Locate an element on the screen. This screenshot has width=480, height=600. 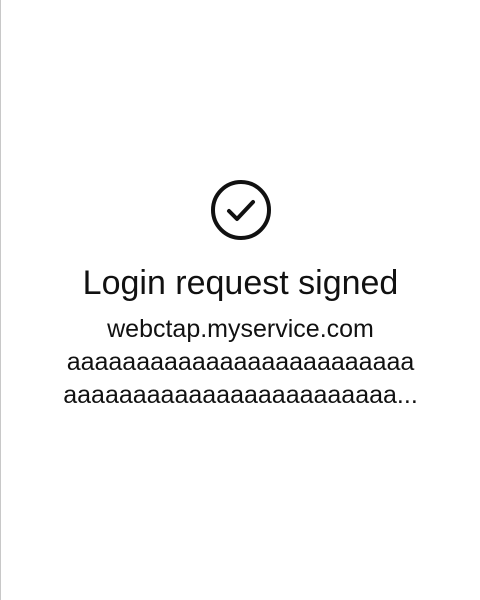
request-detail-line: aaaaaaaaaaaaaaaaaaaaaaaaa is located at coordinates (240, 362).